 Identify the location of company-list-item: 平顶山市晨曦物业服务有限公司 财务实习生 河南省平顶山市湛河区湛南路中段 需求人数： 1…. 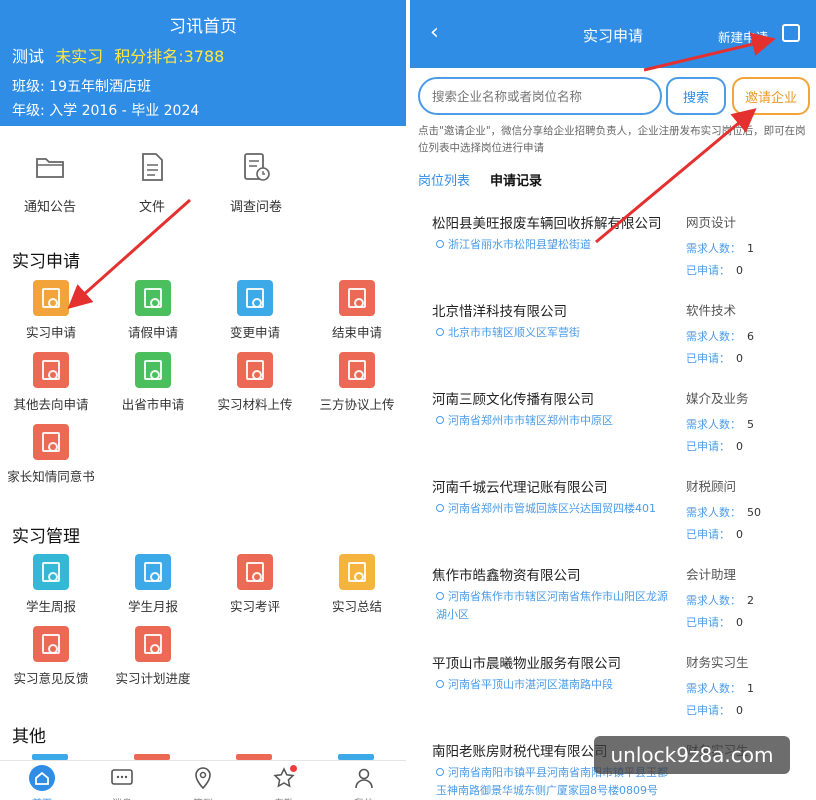
(620, 696).